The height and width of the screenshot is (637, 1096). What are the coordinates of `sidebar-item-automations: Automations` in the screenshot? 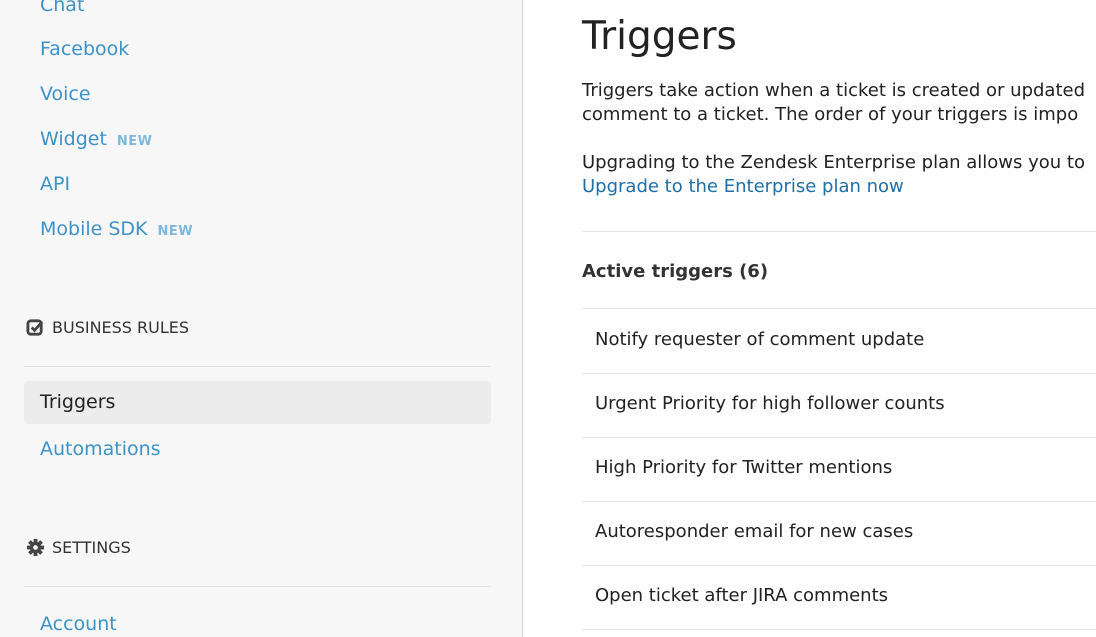 It's located at (100, 449).